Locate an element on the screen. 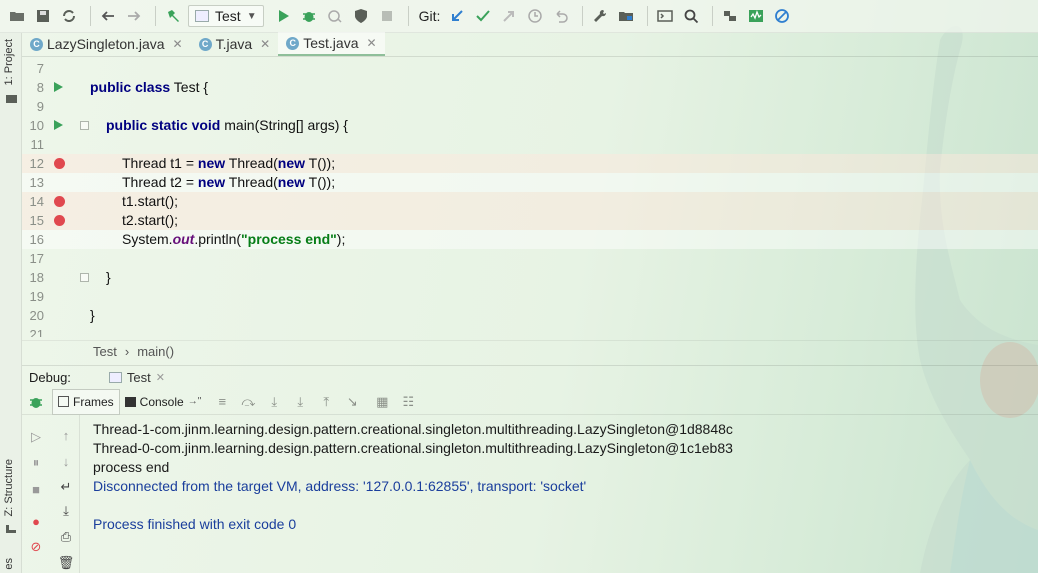 The height and width of the screenshot is (573, 1038). breadcrumb-class: Test is located at coordinates (105, 351).